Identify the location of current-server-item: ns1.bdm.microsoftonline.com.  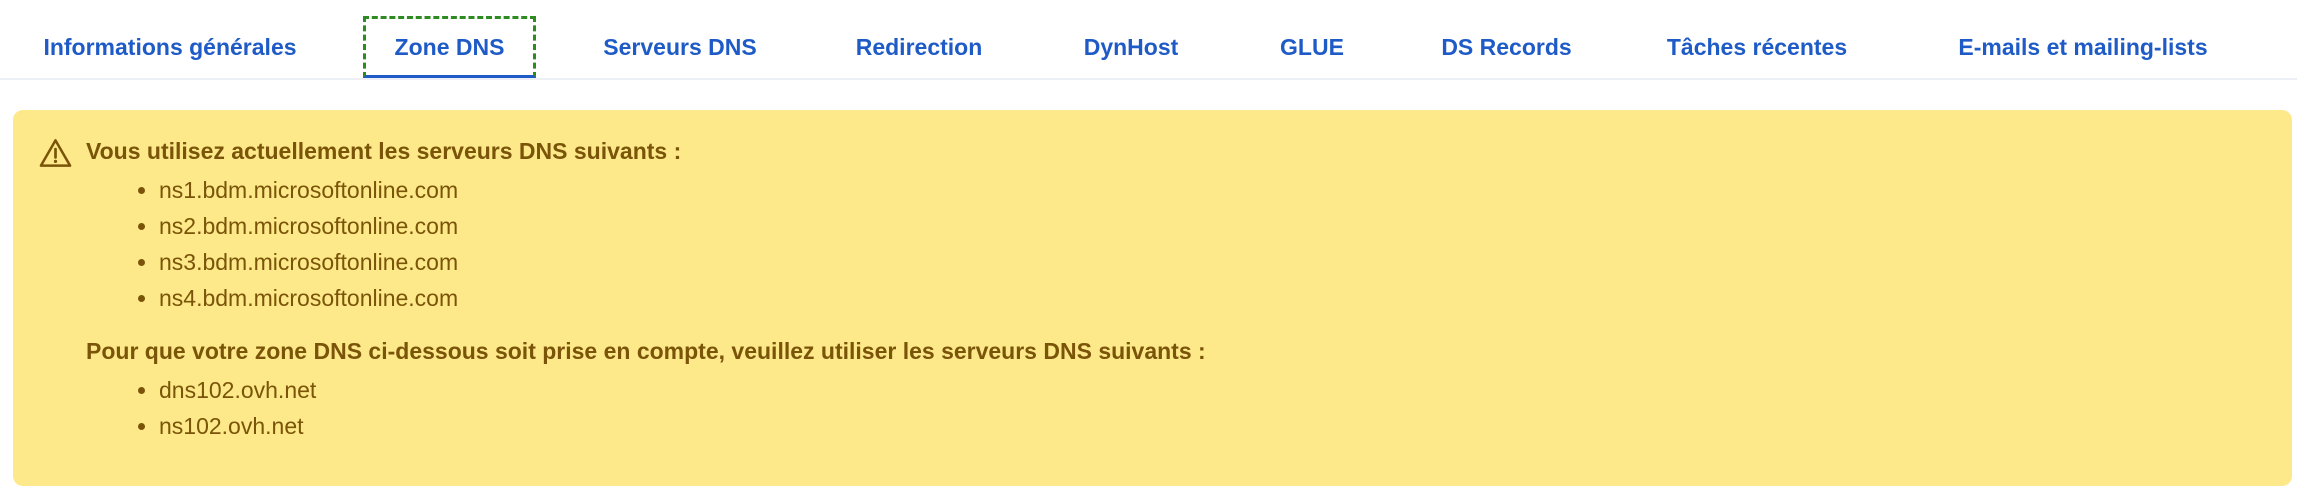
(272, 190).